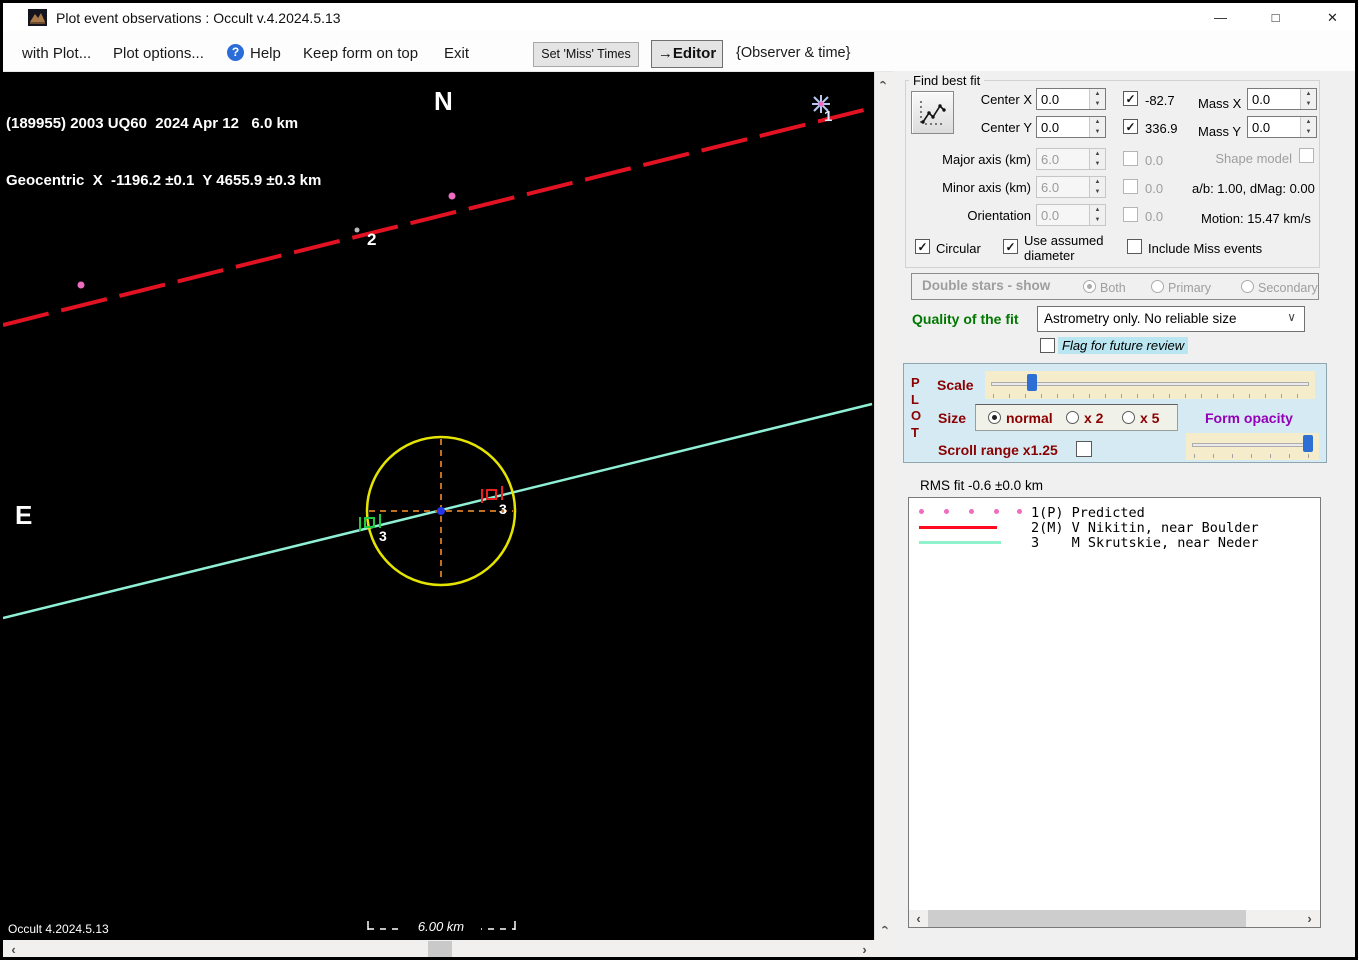  I want to click on circular-checkbox: ✓, so click(922, 246).